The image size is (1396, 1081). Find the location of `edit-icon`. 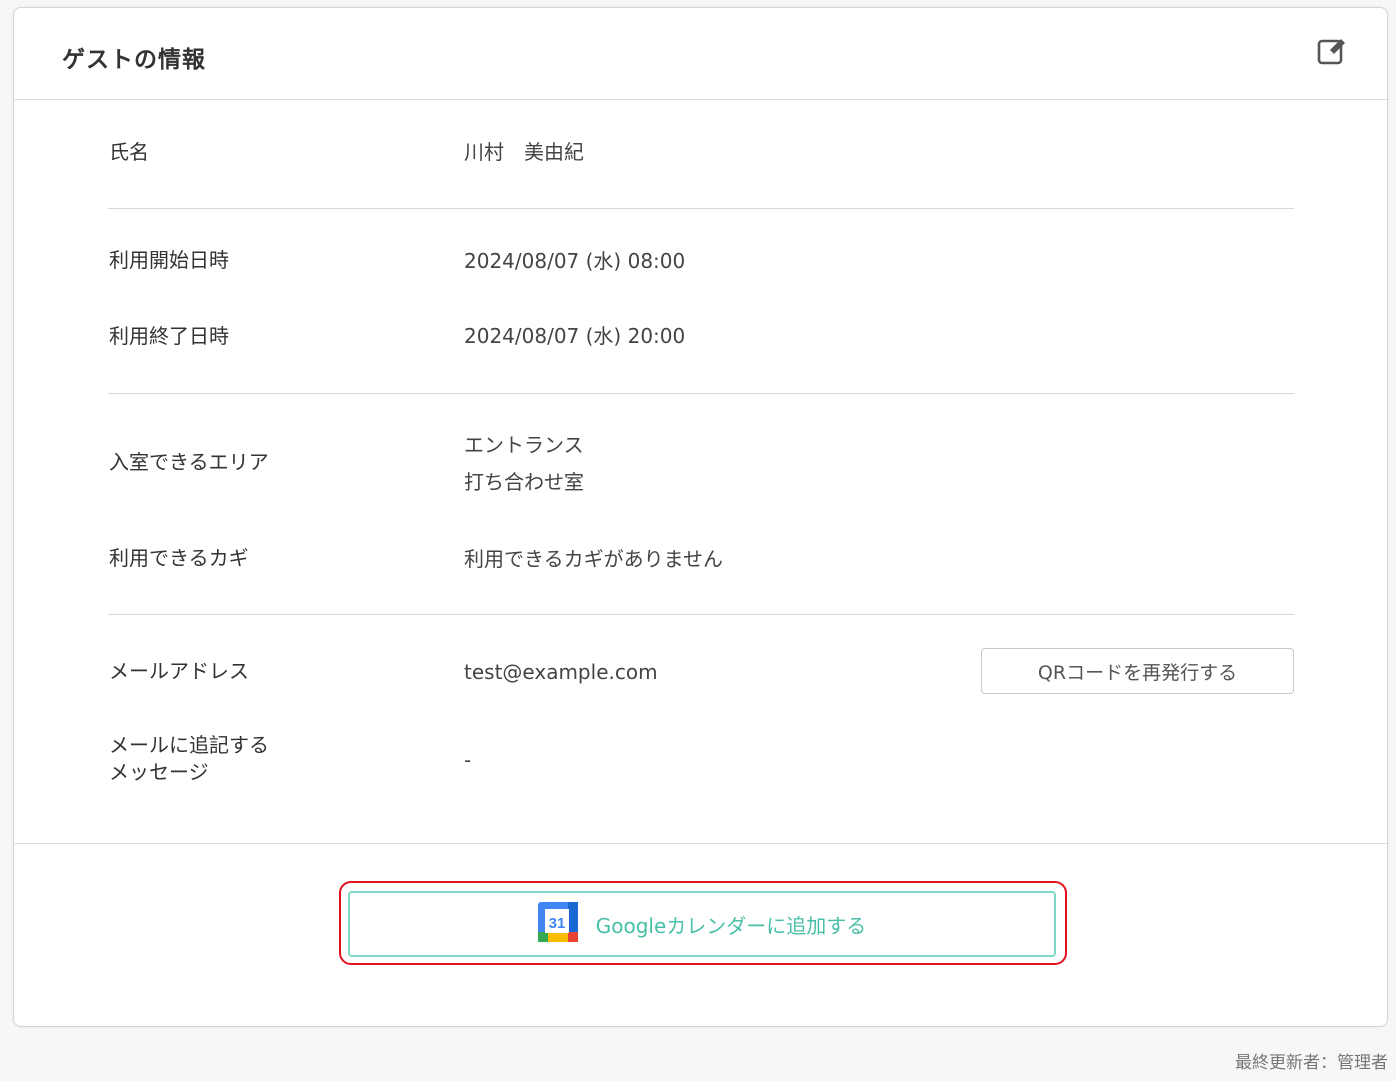

edit-icon is located at coordinates (1332, 53).